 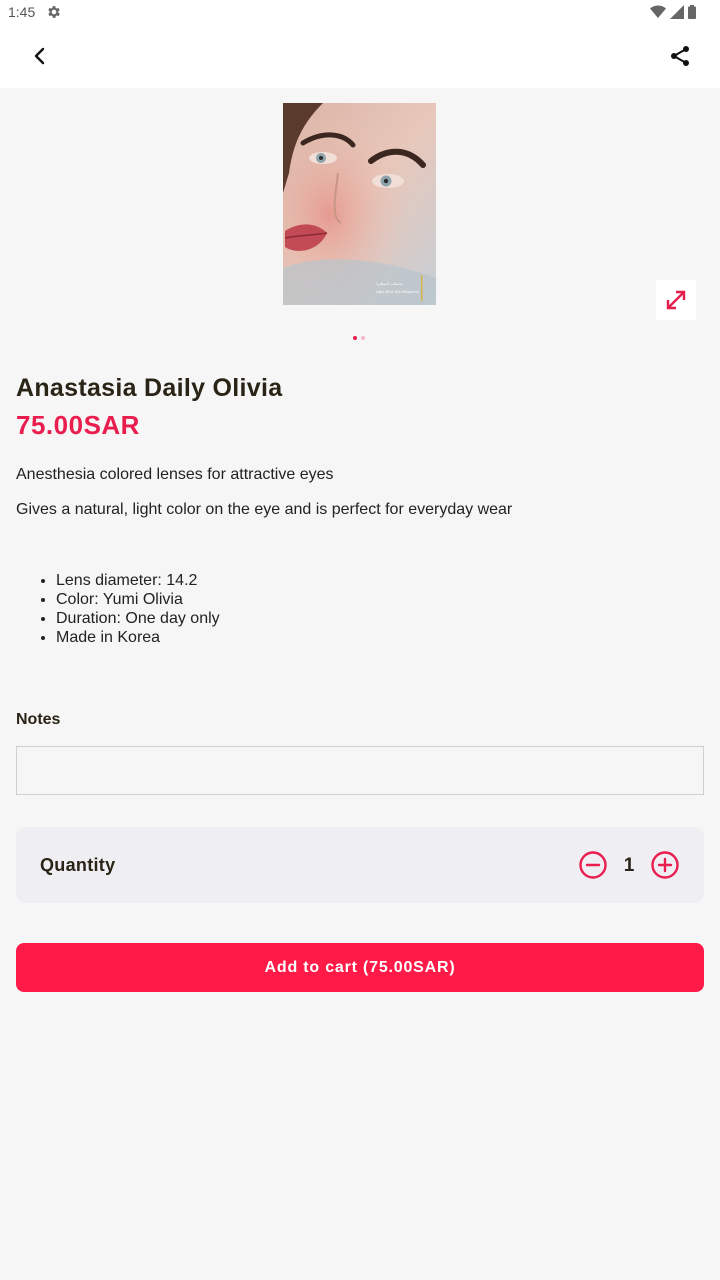 I want to click on quantity-label: Quantity, so click(x=78, y=865).